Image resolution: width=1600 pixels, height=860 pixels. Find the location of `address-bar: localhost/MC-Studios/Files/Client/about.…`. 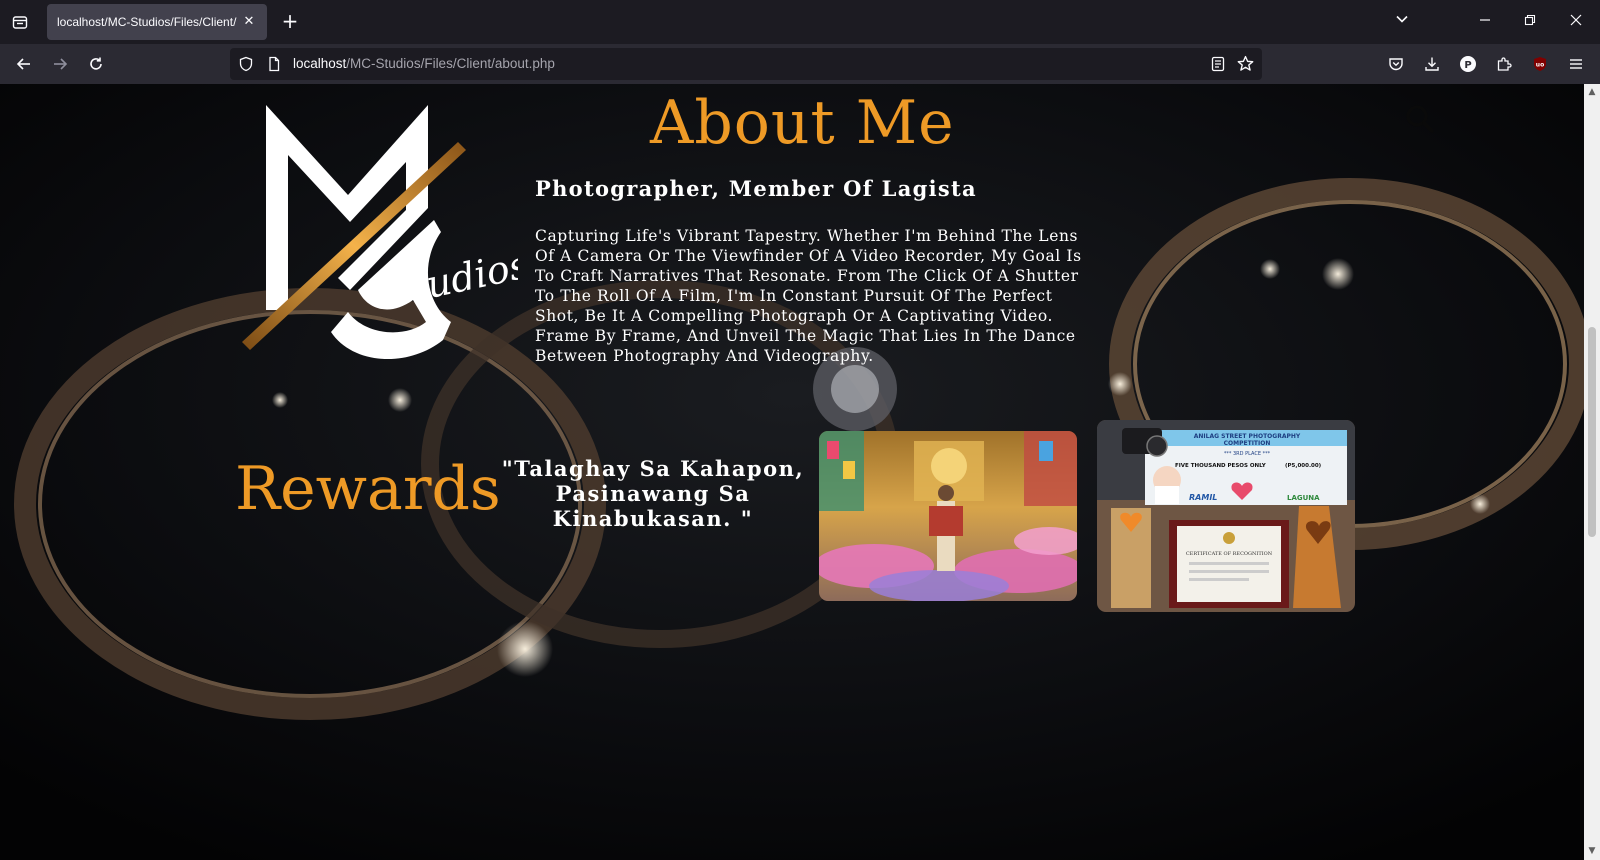

address-bar: localhost/MC-Studios/Files/Client/about.… is located at coordinates (746, 64).